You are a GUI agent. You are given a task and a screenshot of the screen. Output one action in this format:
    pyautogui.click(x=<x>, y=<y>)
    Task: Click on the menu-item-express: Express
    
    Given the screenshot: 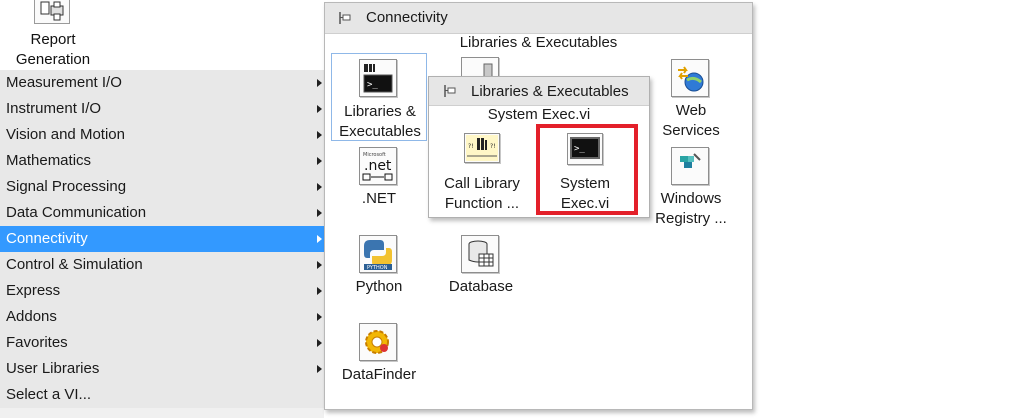 What is the action you would take?
    pyautogui.click(x=162, y=291)
    